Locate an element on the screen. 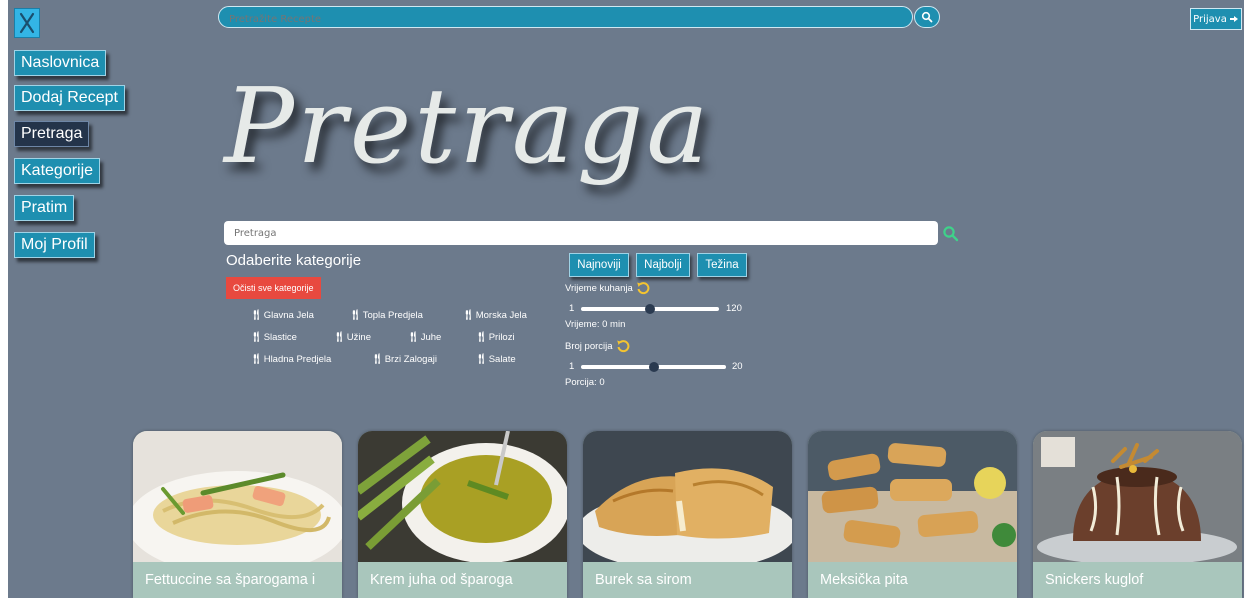 This screenshot has height=598, width=1252. sort-difficulty-button: Težina is located at coordinates (722, 265).